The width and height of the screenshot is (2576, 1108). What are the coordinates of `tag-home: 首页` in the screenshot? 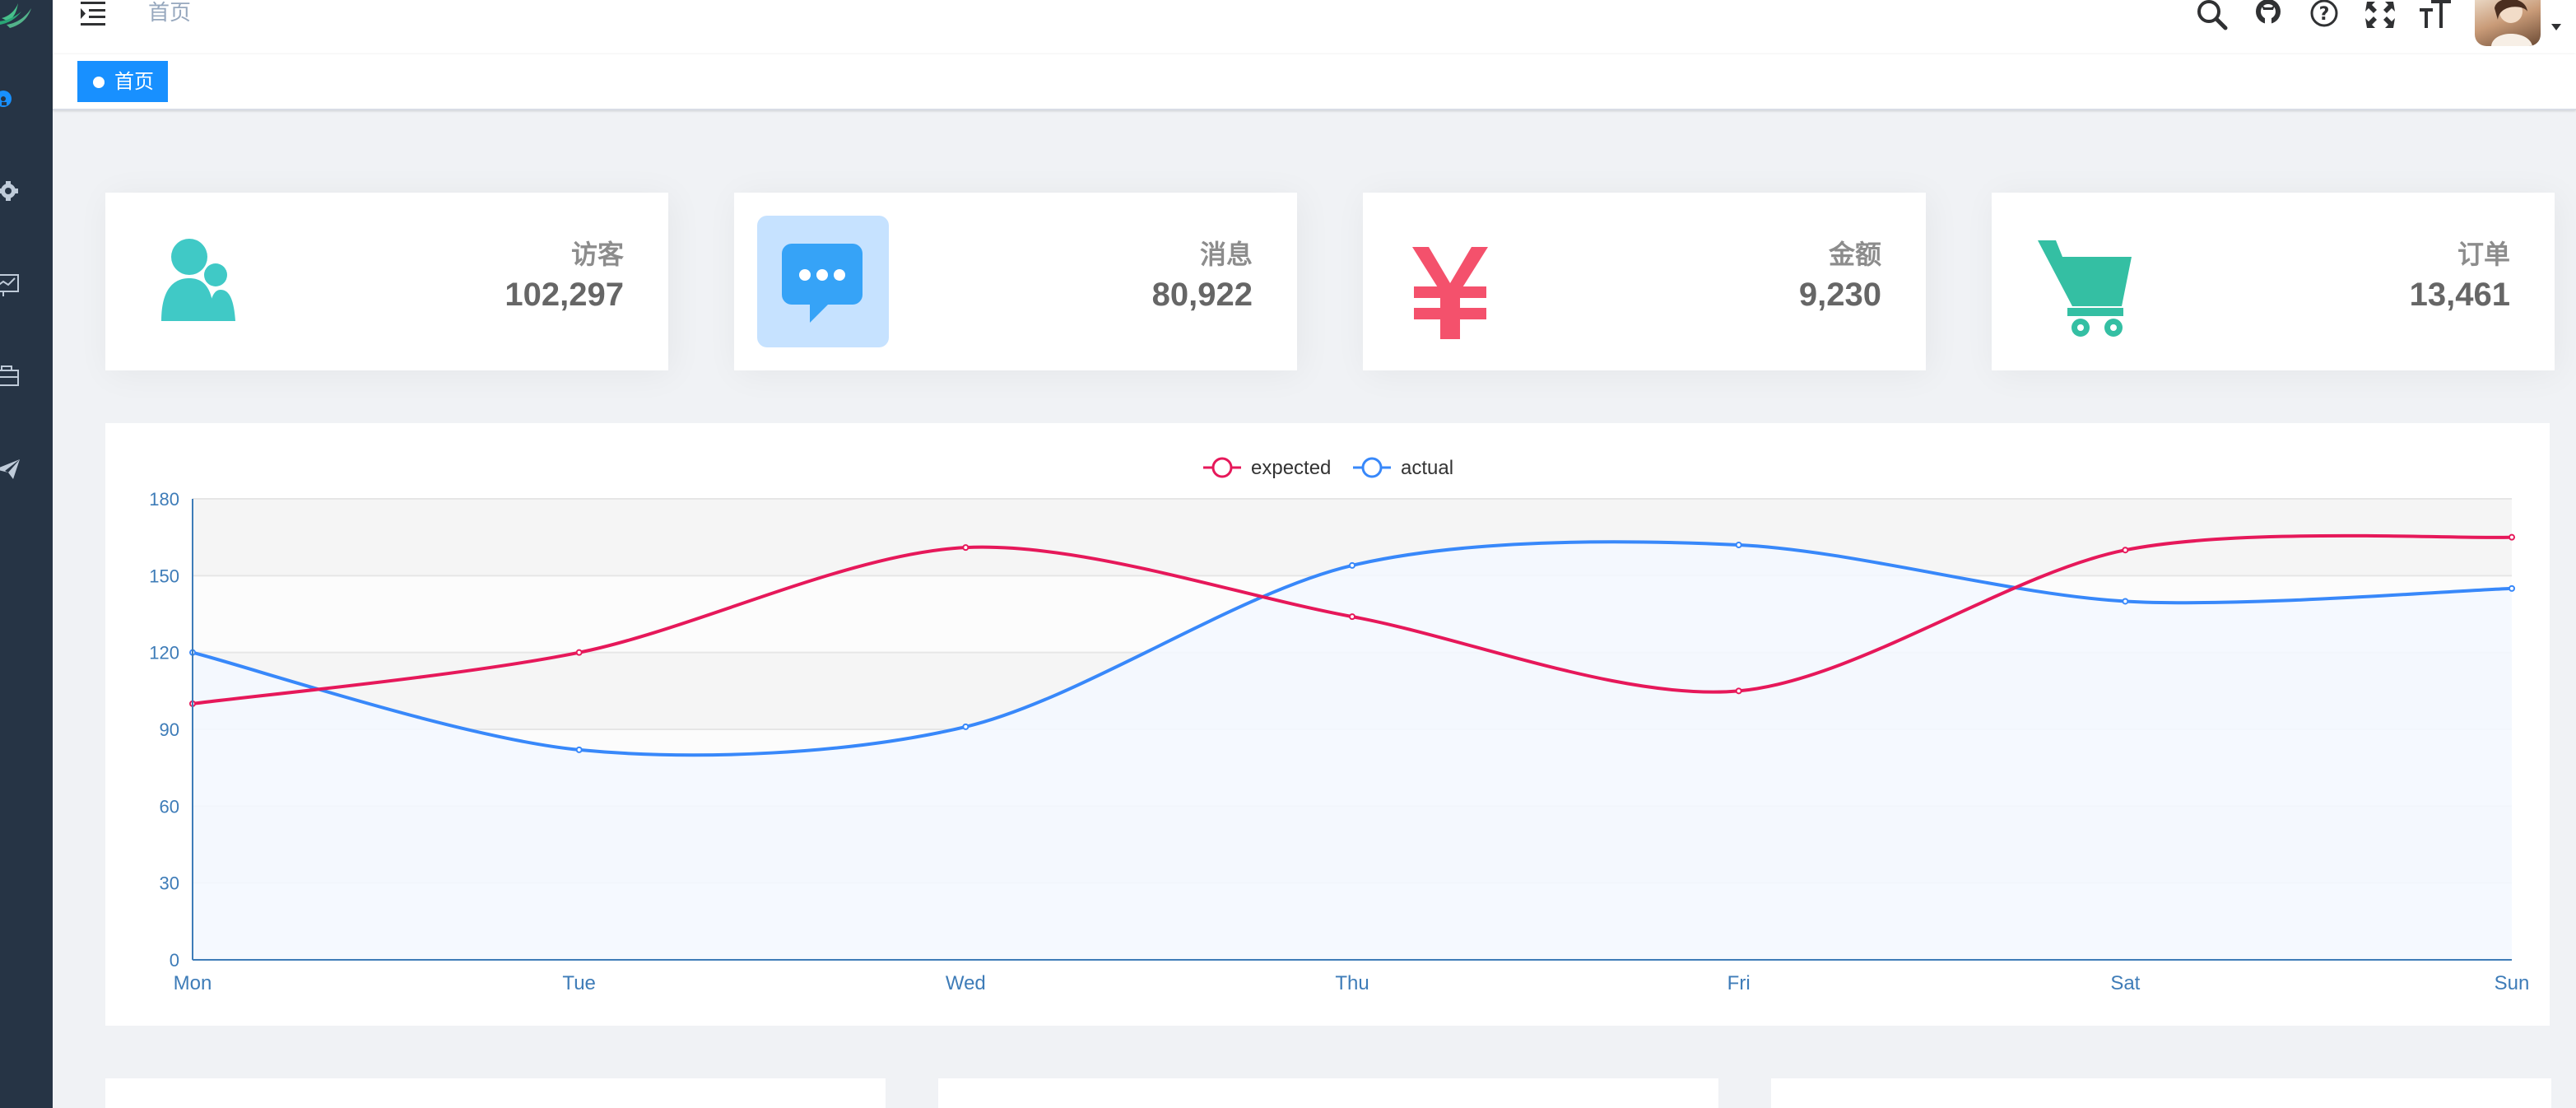 It's located at (122, 81).